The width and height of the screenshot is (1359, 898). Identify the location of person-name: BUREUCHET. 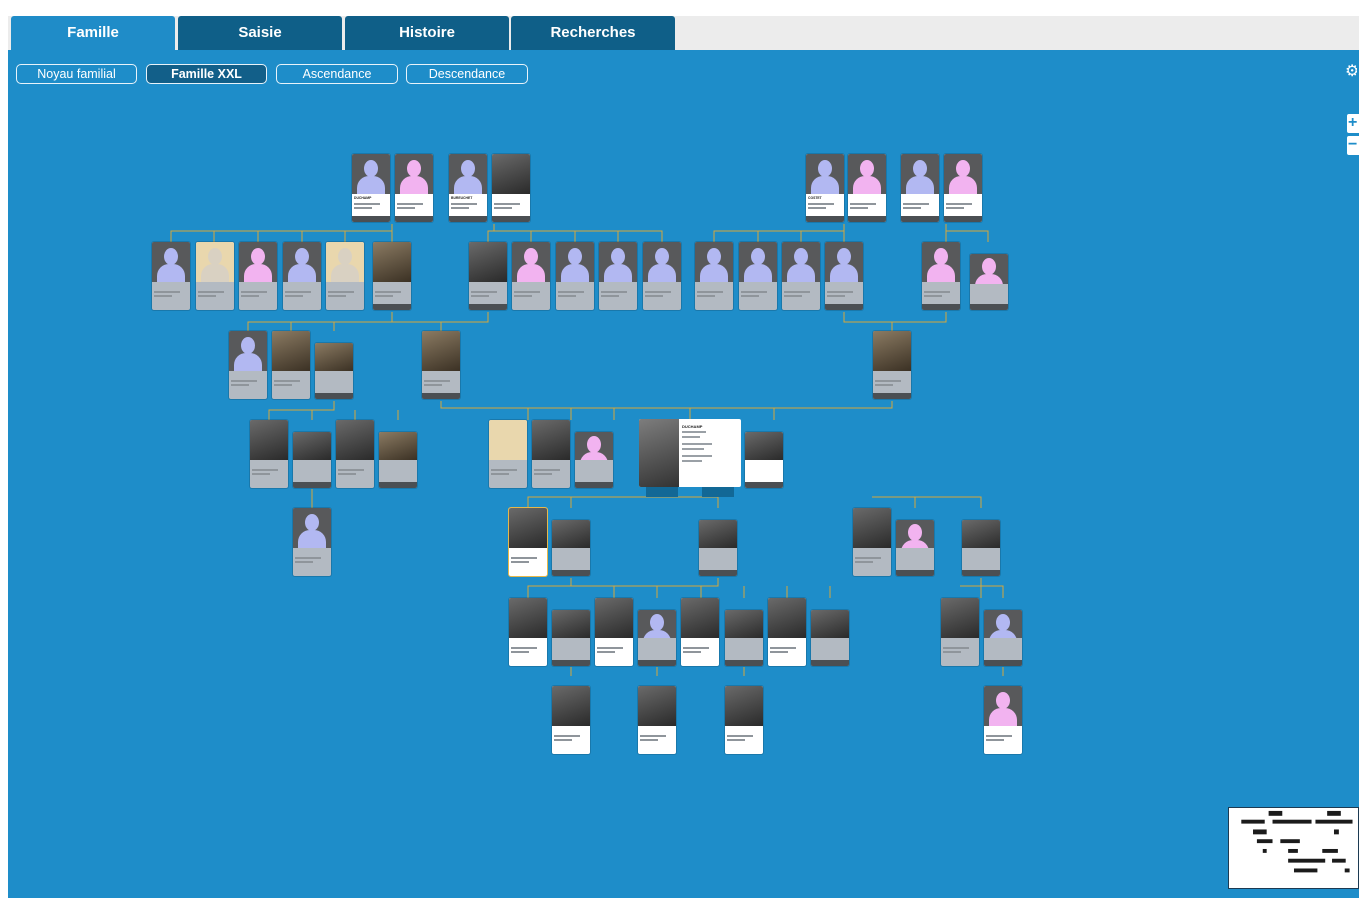
(462, 198).